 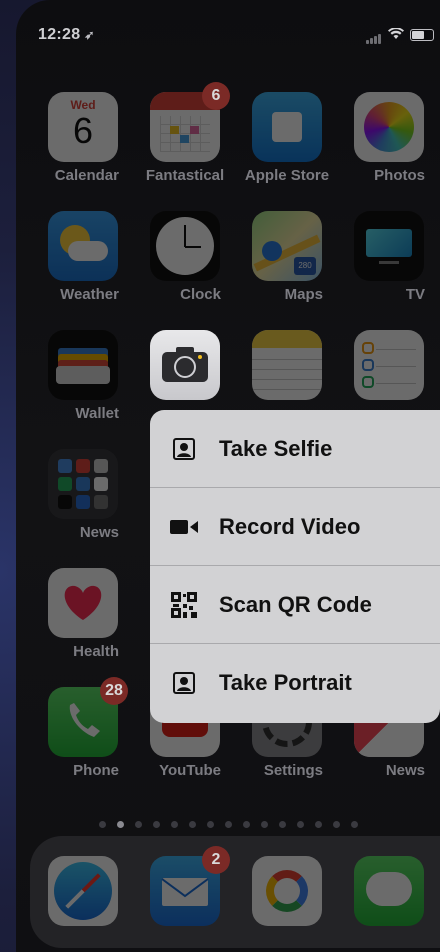 I want to click on dock-app-mail: 2, so click(x=189, y=886).